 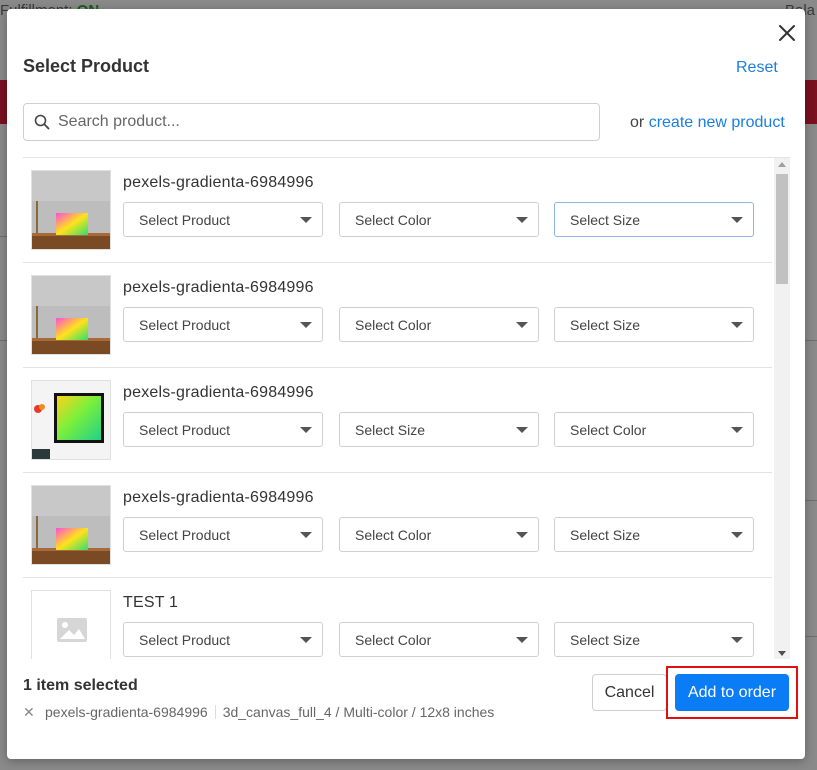 I want to click on product-name: TEST 1, so click(x=151, y=602).